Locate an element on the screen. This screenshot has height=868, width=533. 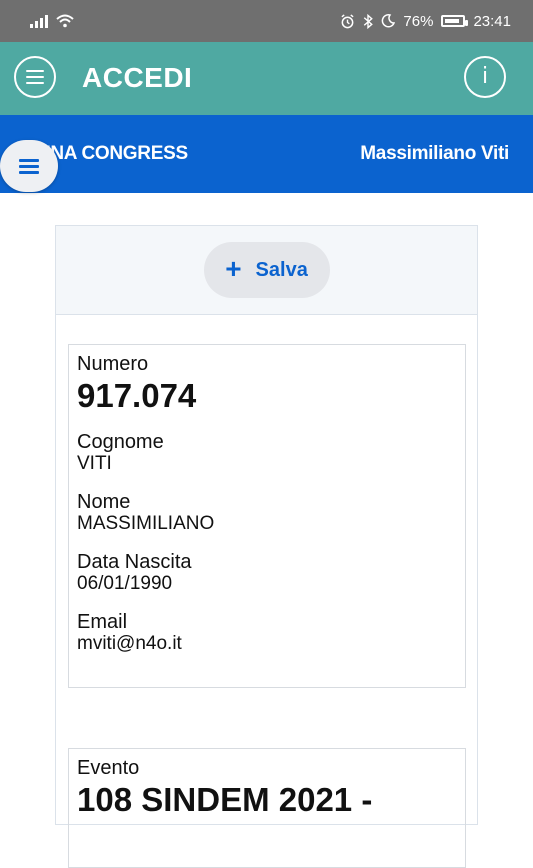
field-nome: Nome MASSIMILIANO is located at coordinates (267, 513).